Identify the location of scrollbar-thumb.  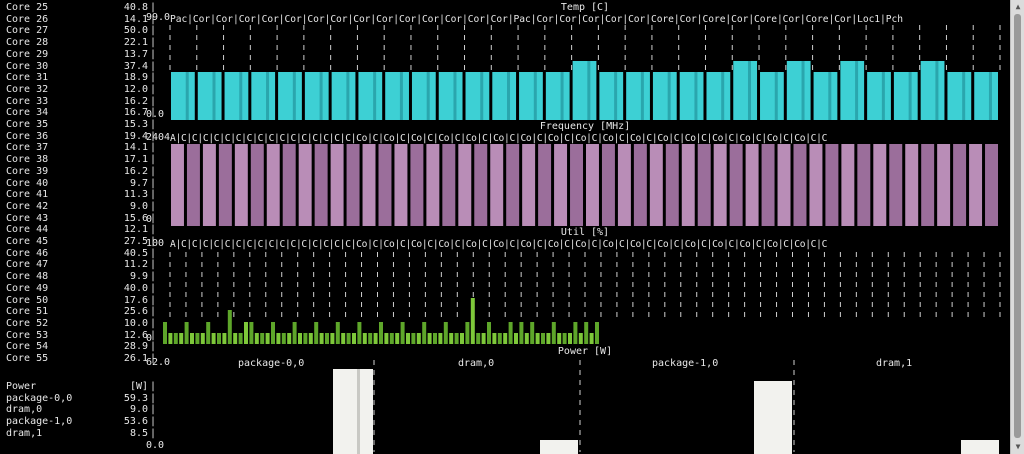
(1017, 226).